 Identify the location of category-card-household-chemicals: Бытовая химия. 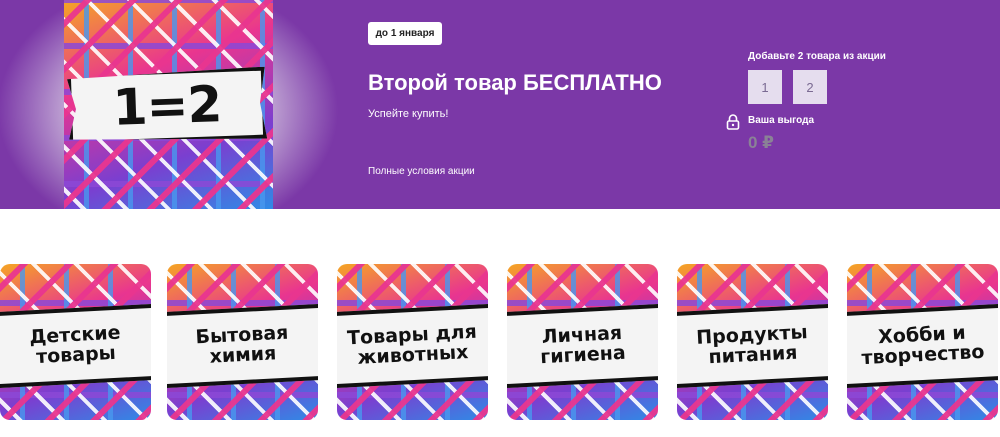
(242, 342).